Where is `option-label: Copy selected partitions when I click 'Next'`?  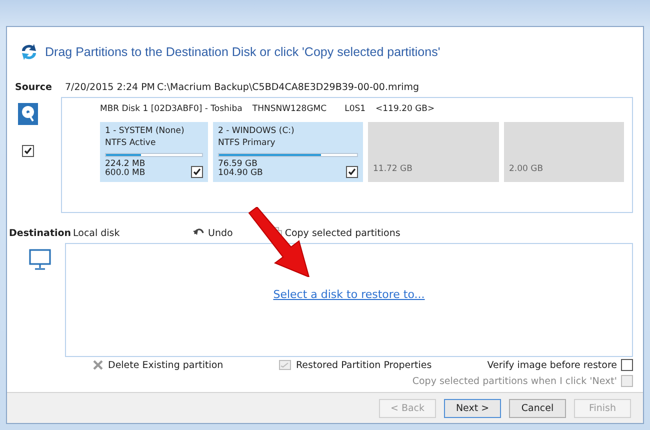 option-label: Copy selected partitions when I click 'Next' is located at coordinates (514, 381).